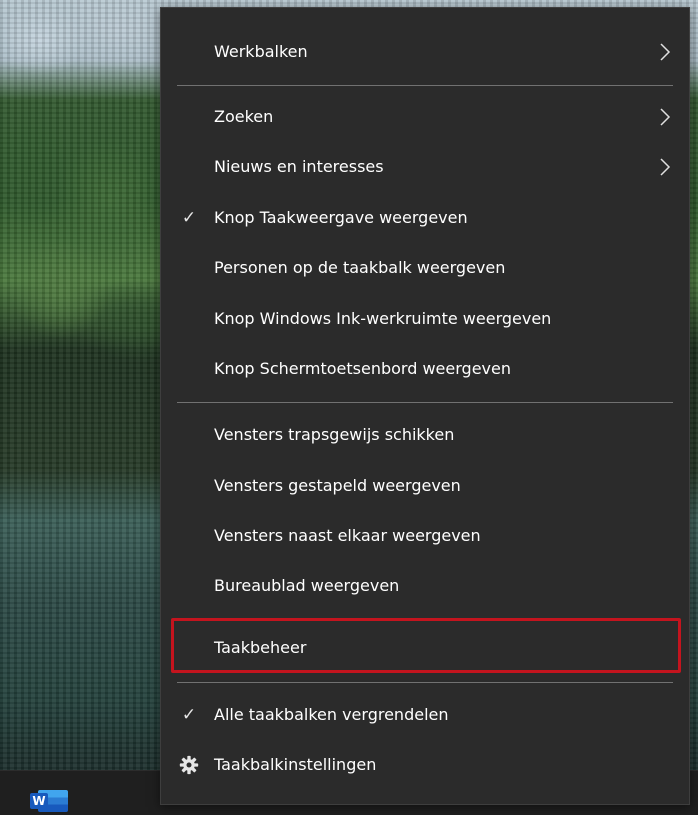 This screenshot has height=815, width=698. What do you see at coordinates (425, 586) in the screenshot?
I see `menu-item-bureaublad-weergeven: Bureaublad weergeven` at bounding box center [425, 586].